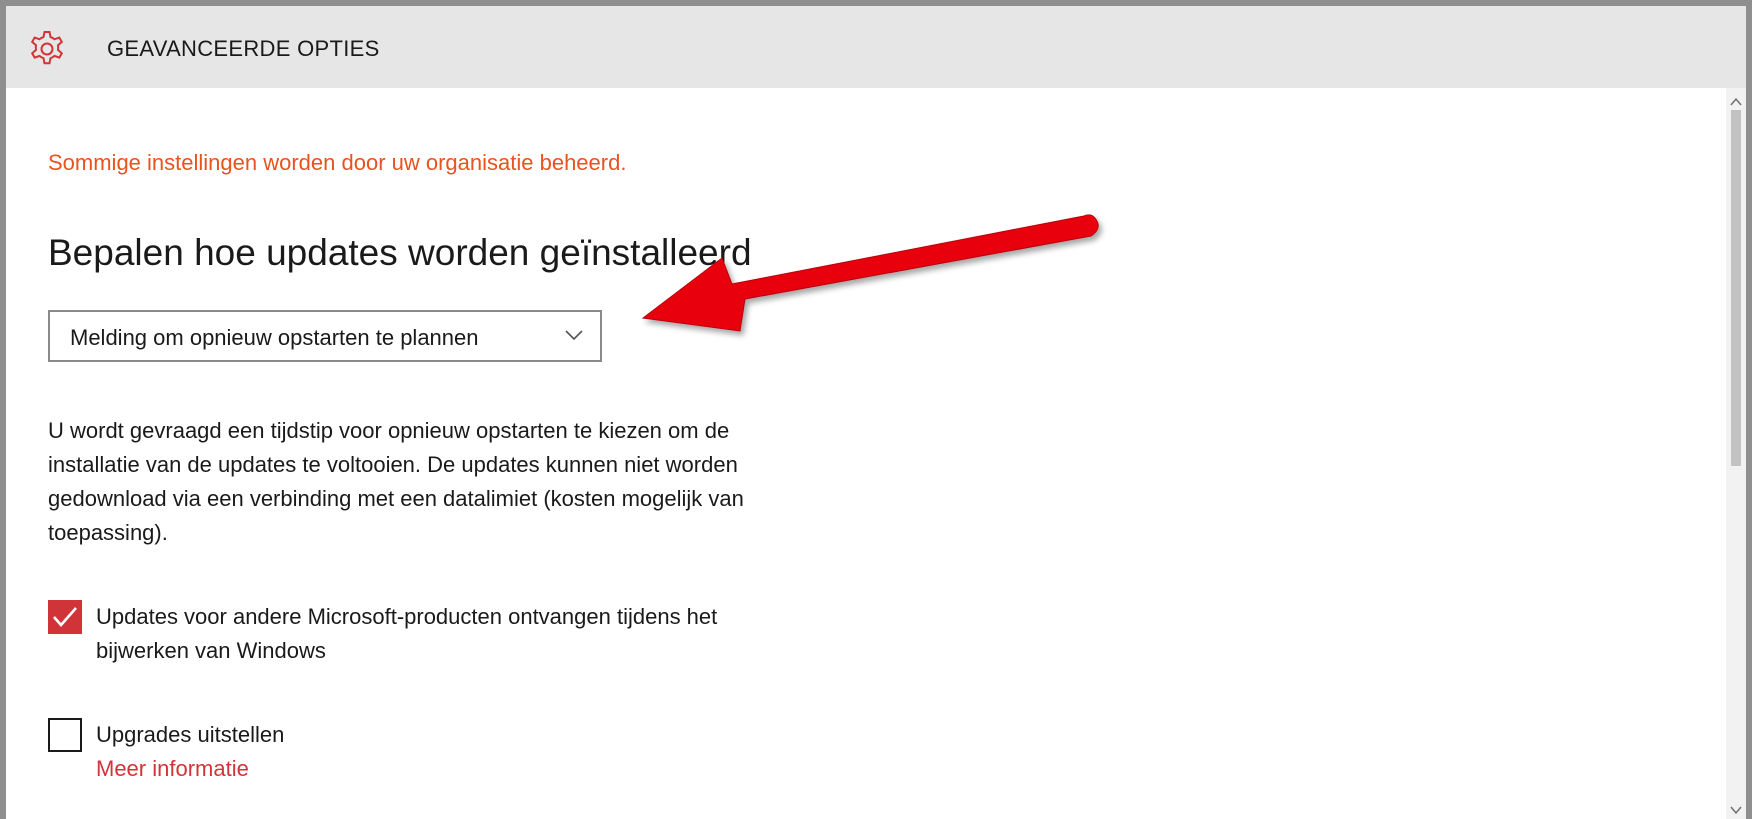 This screenshot has height=819, width=1752. I want to click on vertical-scrollbar, so click(1736, 453).